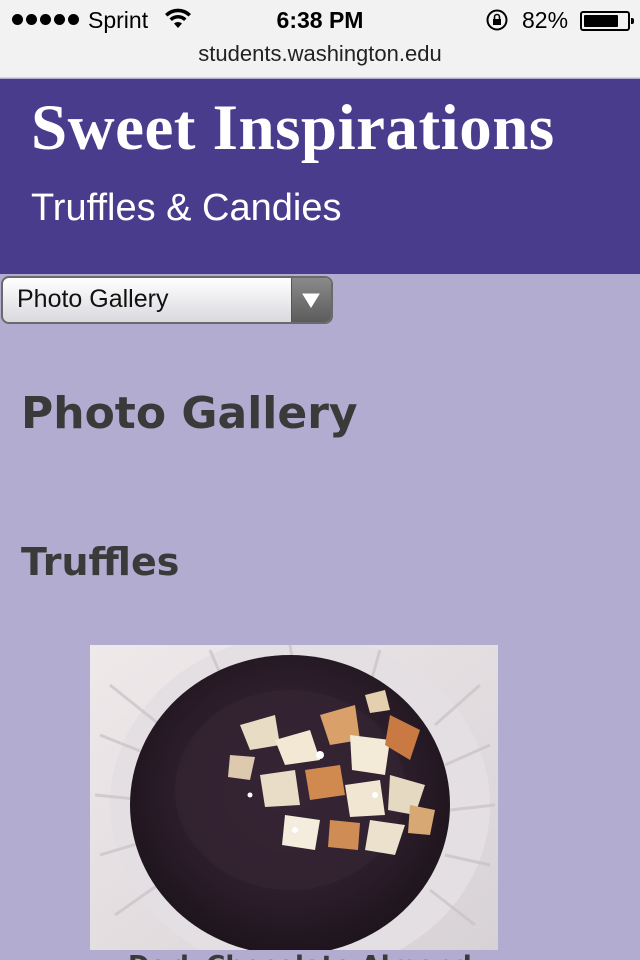  I want to click on page-select: Photo Gallery, so click(167, 300).